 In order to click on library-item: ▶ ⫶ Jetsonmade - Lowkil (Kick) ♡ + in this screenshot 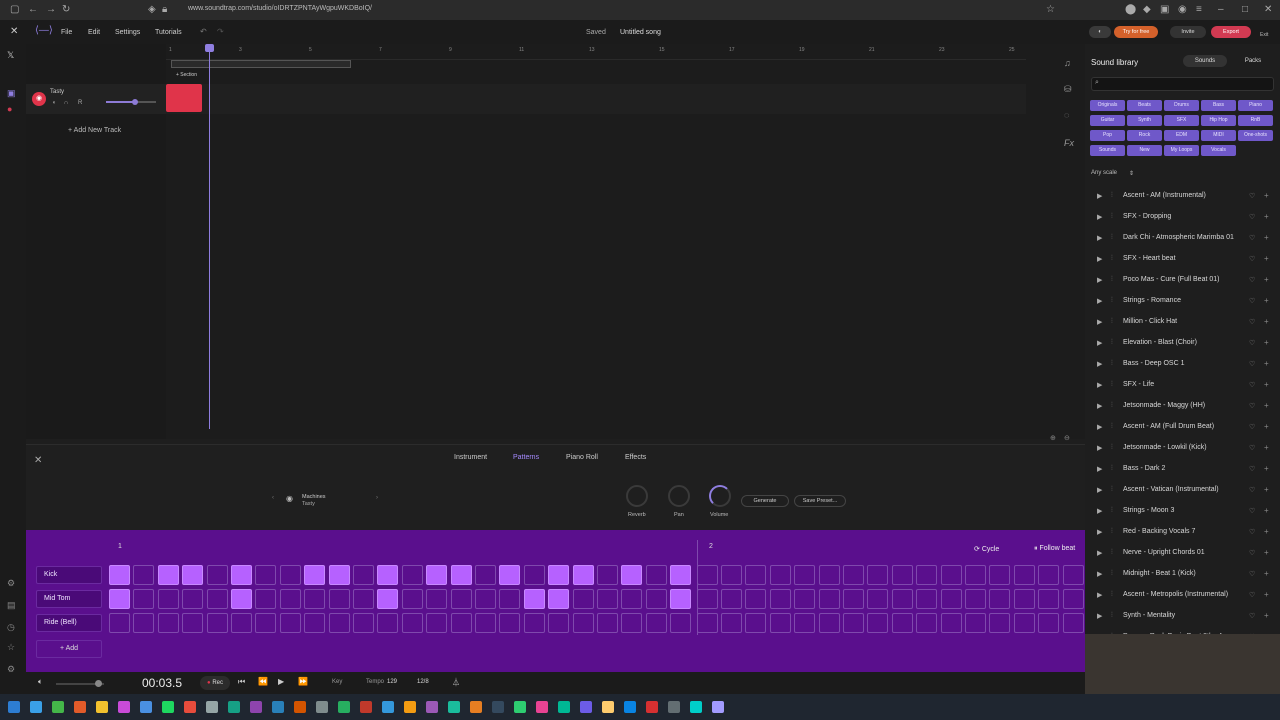, I will do `click(1182, 447)`.